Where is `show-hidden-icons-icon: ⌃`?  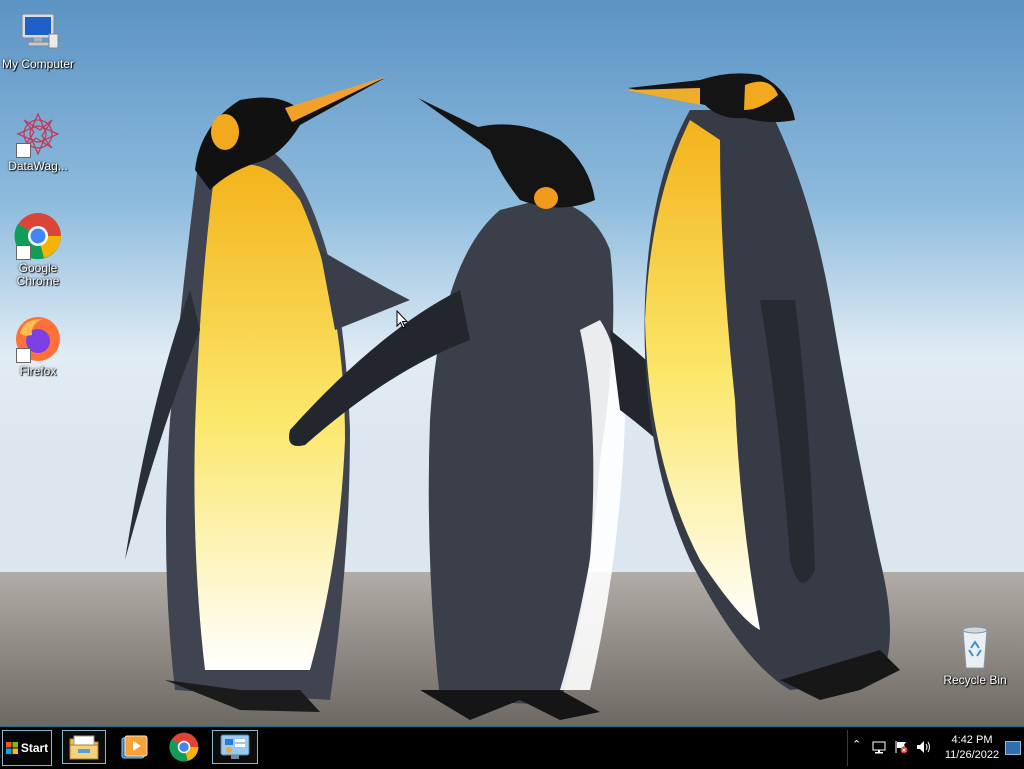 show-hidden-icons-icon: ⌃ is located at coordinates (856, 744).